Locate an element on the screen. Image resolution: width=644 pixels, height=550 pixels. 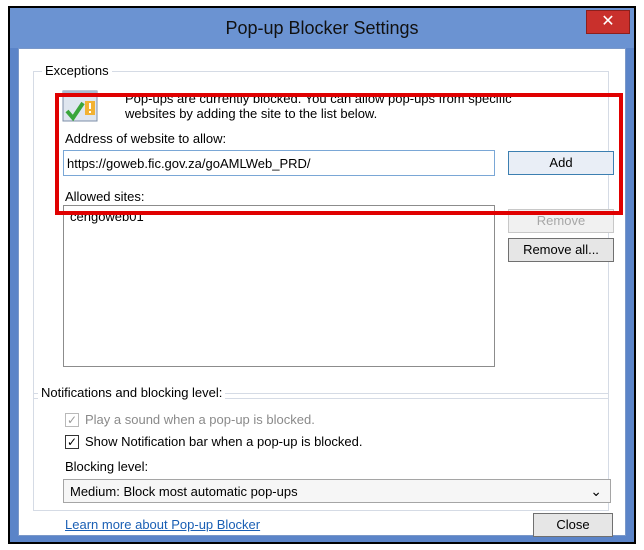
shield-warning-icon is located at coordinates (80, 106).